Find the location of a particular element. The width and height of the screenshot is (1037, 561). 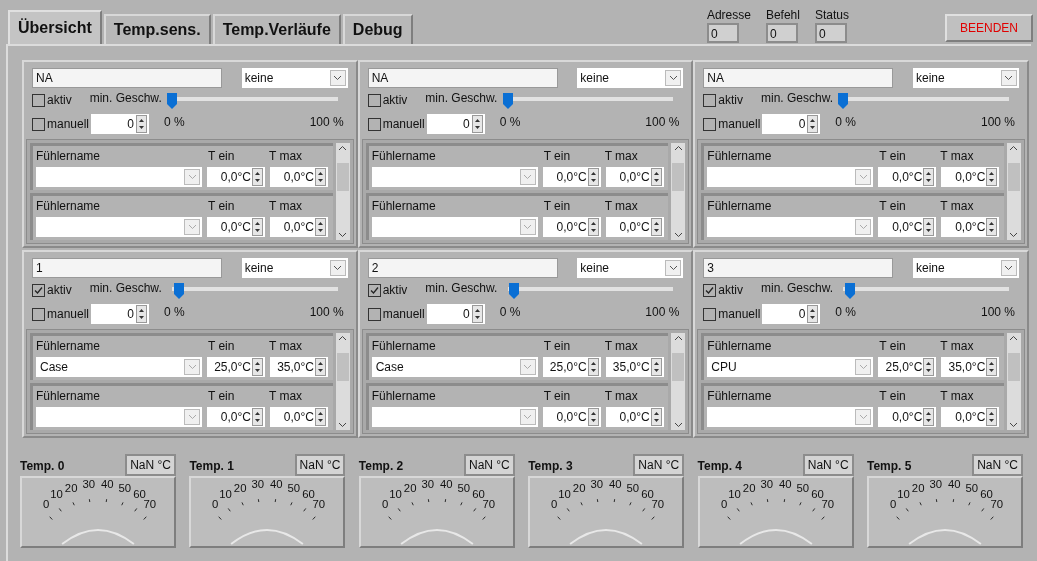

t-on-label: T ein is located at coordinates (557, 156).